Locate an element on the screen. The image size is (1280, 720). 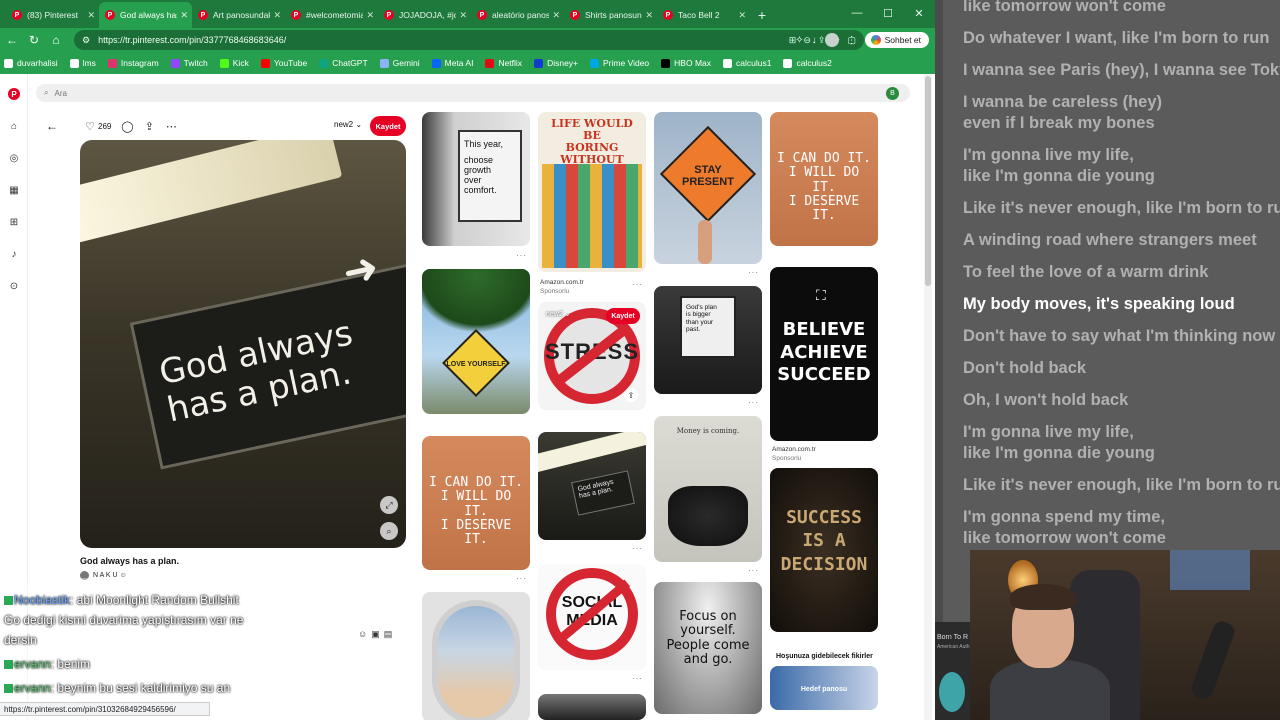
bookmark-item: duvarhalisi is located at coordinates (31, 63).